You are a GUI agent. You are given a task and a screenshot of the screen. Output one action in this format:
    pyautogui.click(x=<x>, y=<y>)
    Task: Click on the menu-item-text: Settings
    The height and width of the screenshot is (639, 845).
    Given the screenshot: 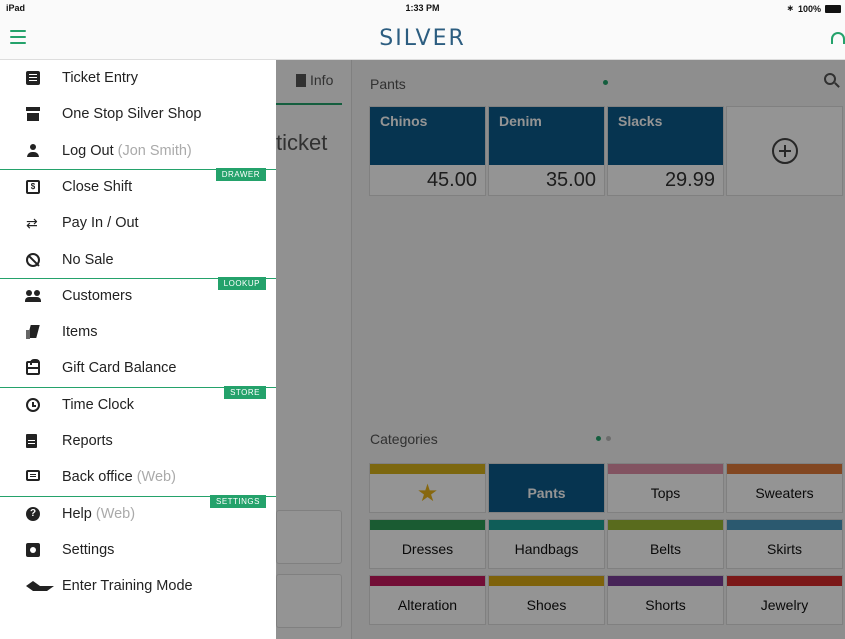 What is the action you would take?
    pyautogui.click(x=88, y=549)
    